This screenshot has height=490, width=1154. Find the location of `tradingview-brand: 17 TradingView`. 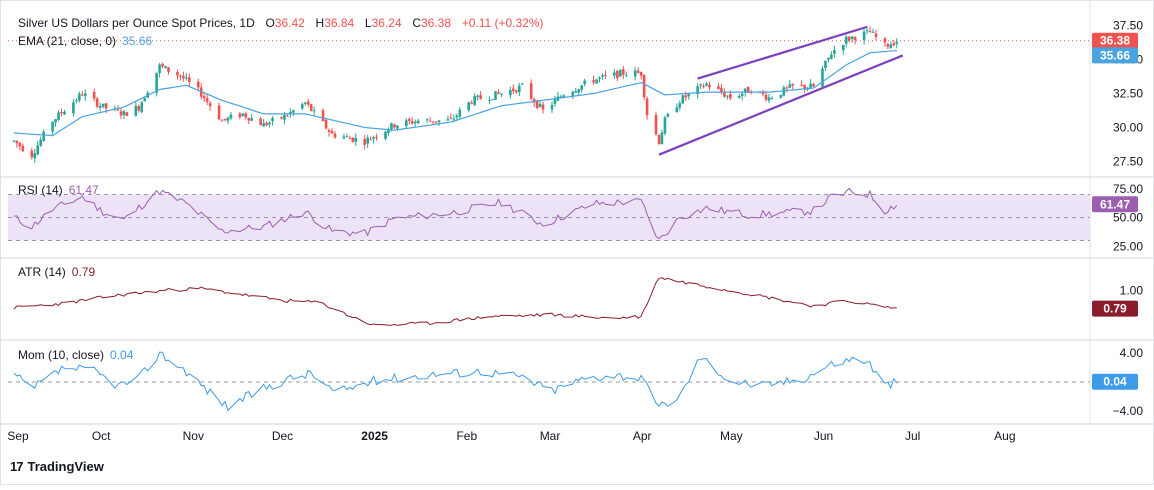

tradingview-brand: 17 TradingView is located at coordinates (57, 466).